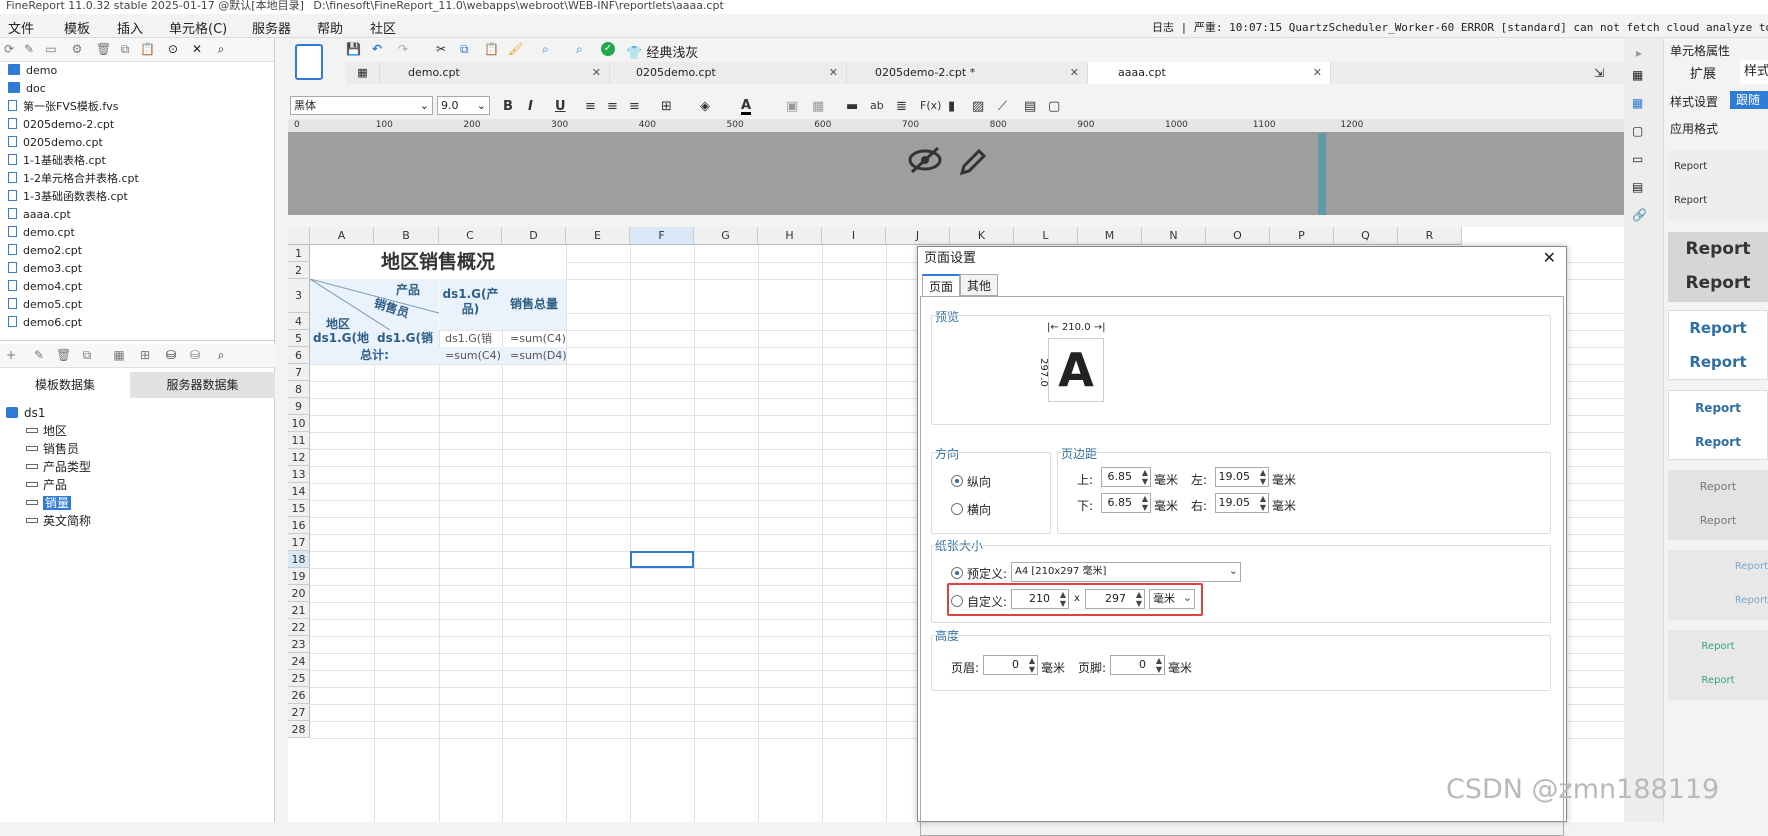 This screenshot has height=836, width=1768. Describe the element at coordinates (534, 355) in the screenshot. I see `cell-d5: =sum(D4)` at that location.